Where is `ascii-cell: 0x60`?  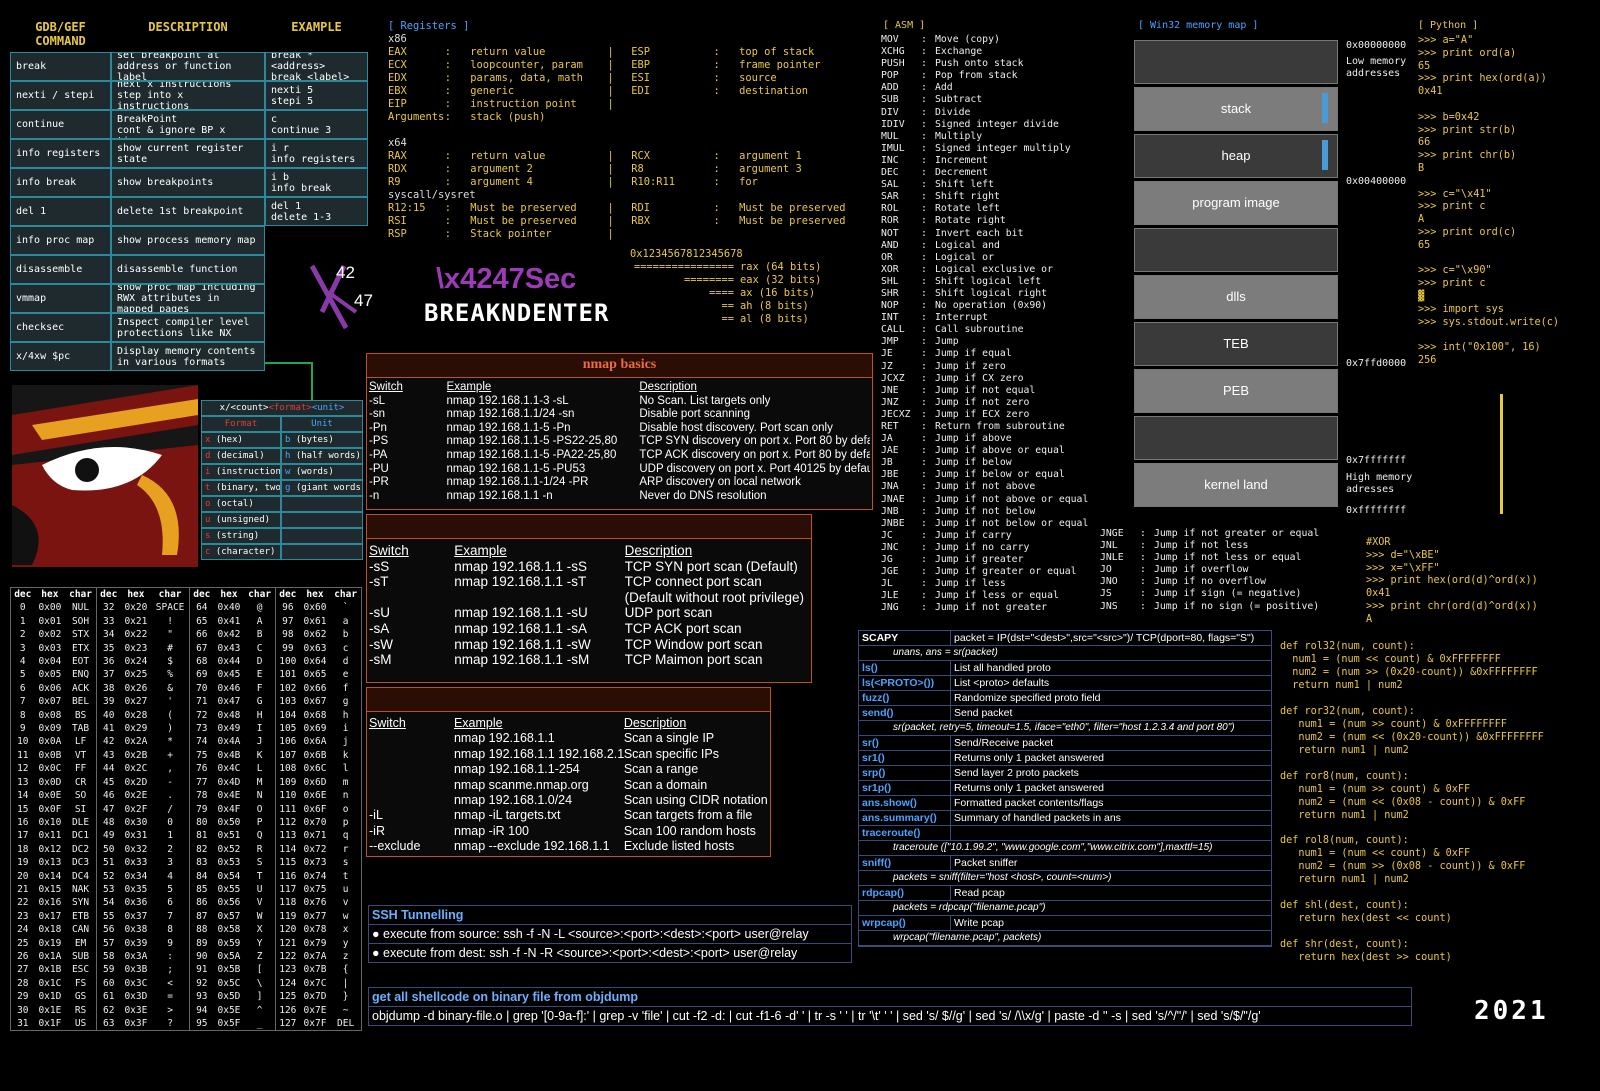 ascii-cell: 0x60 is located at coordinates (315, 608).